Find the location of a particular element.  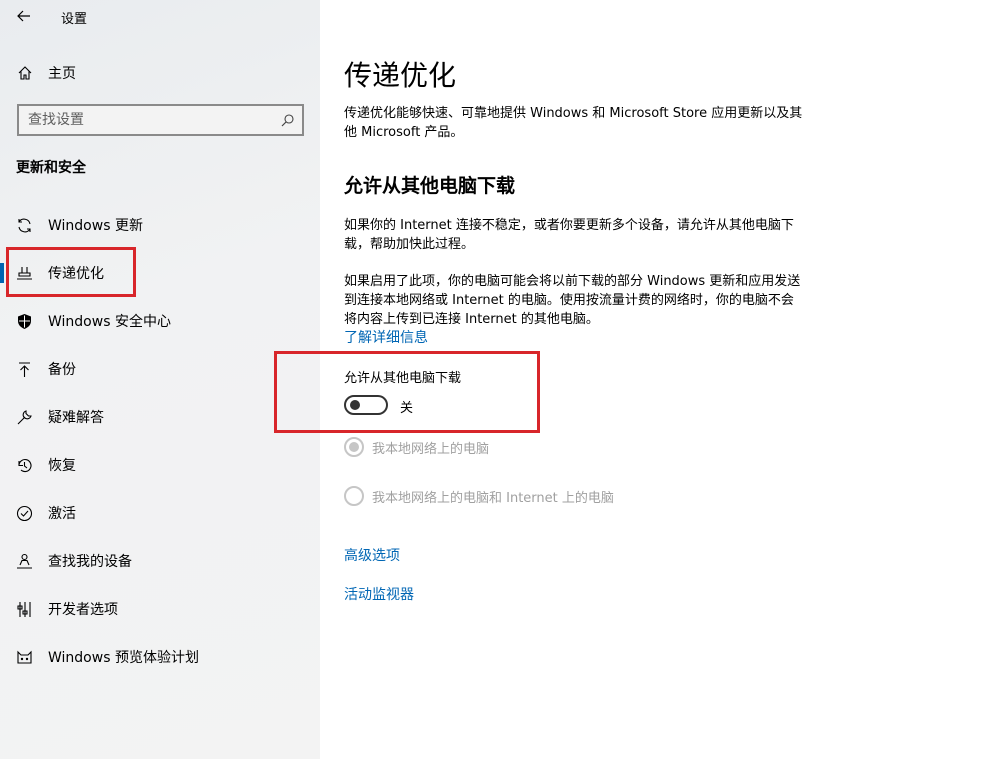

check-circle-icon is located at coordinates (24, 513).